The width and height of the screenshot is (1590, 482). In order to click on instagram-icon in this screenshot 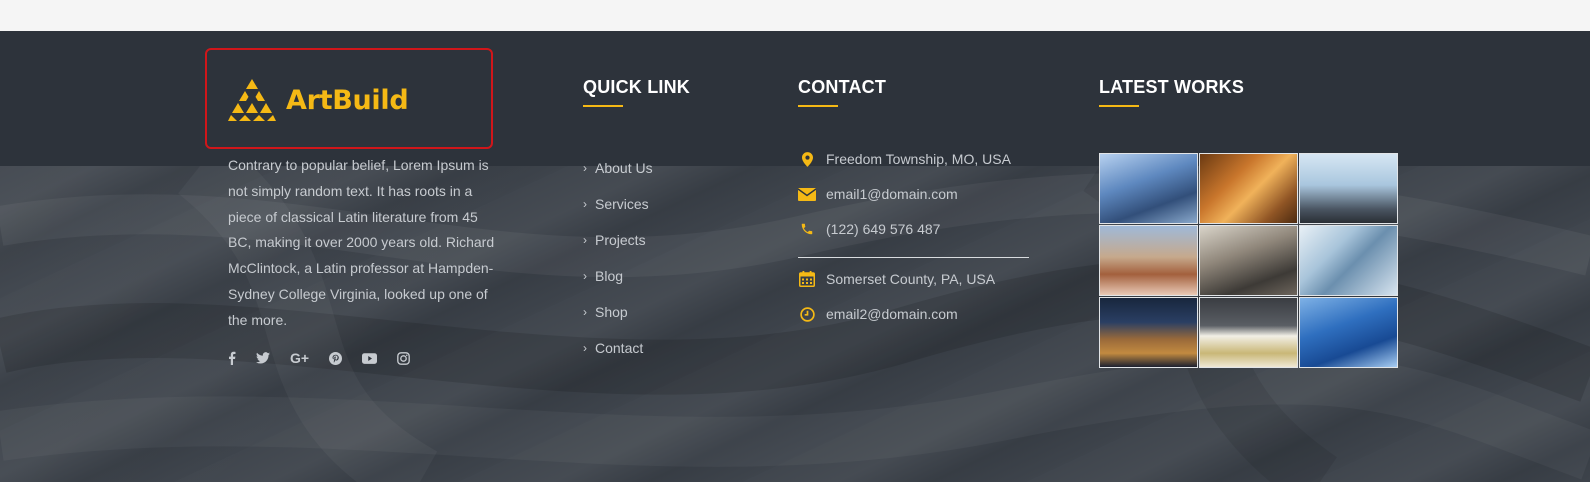, I will do `click(403, 358)`.